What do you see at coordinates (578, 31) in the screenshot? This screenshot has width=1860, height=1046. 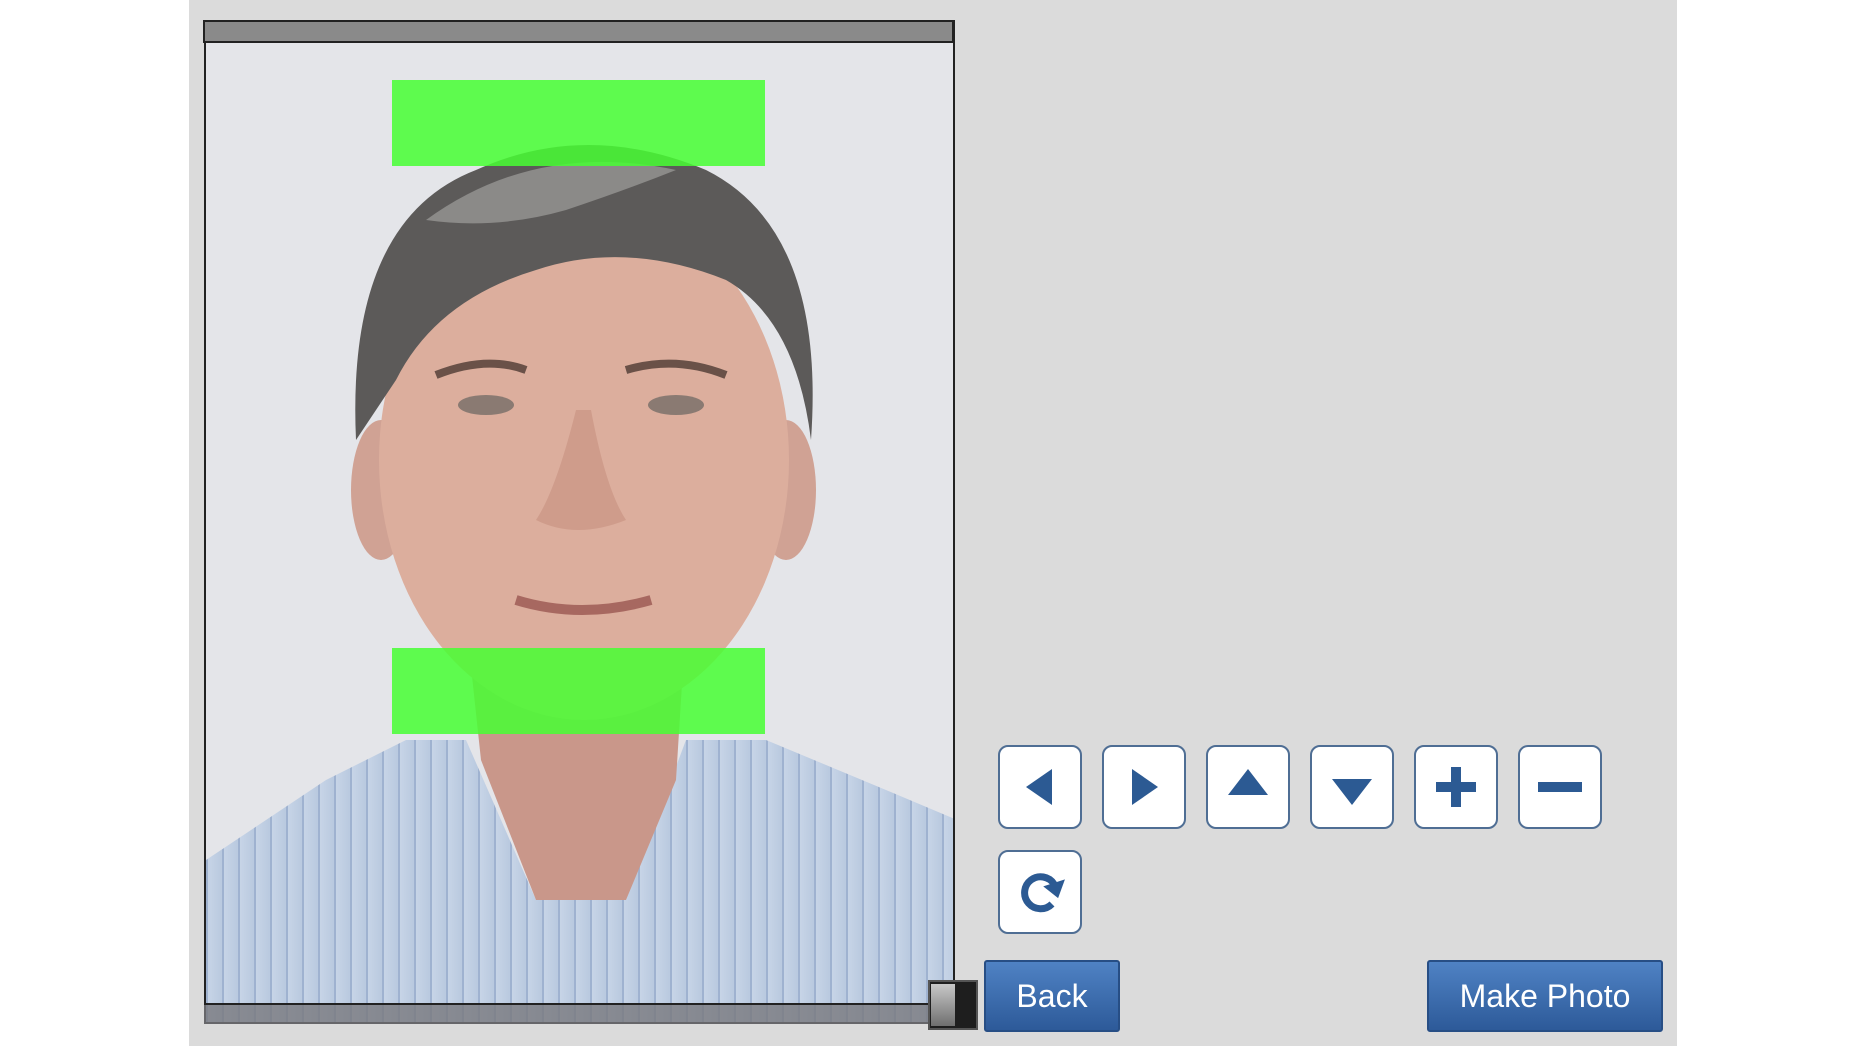 I see `crop-top-handle` at bounding box center [578, 31].